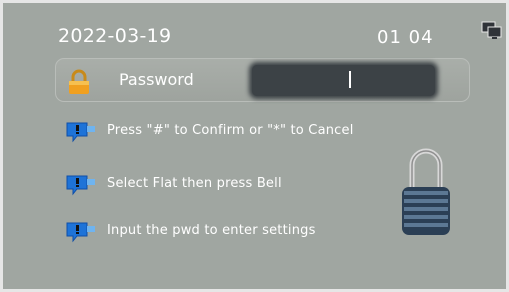  Describe the element at coordinates (492, 31) in the screenshot. I see `network-monitors-icon` at that location.